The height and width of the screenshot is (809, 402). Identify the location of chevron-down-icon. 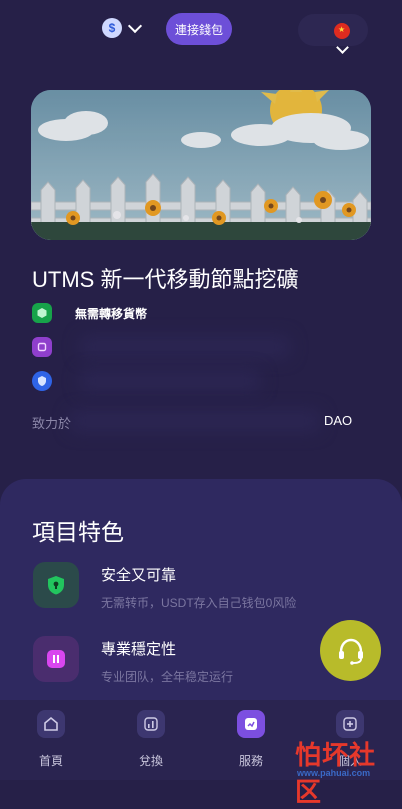
(135, 26).